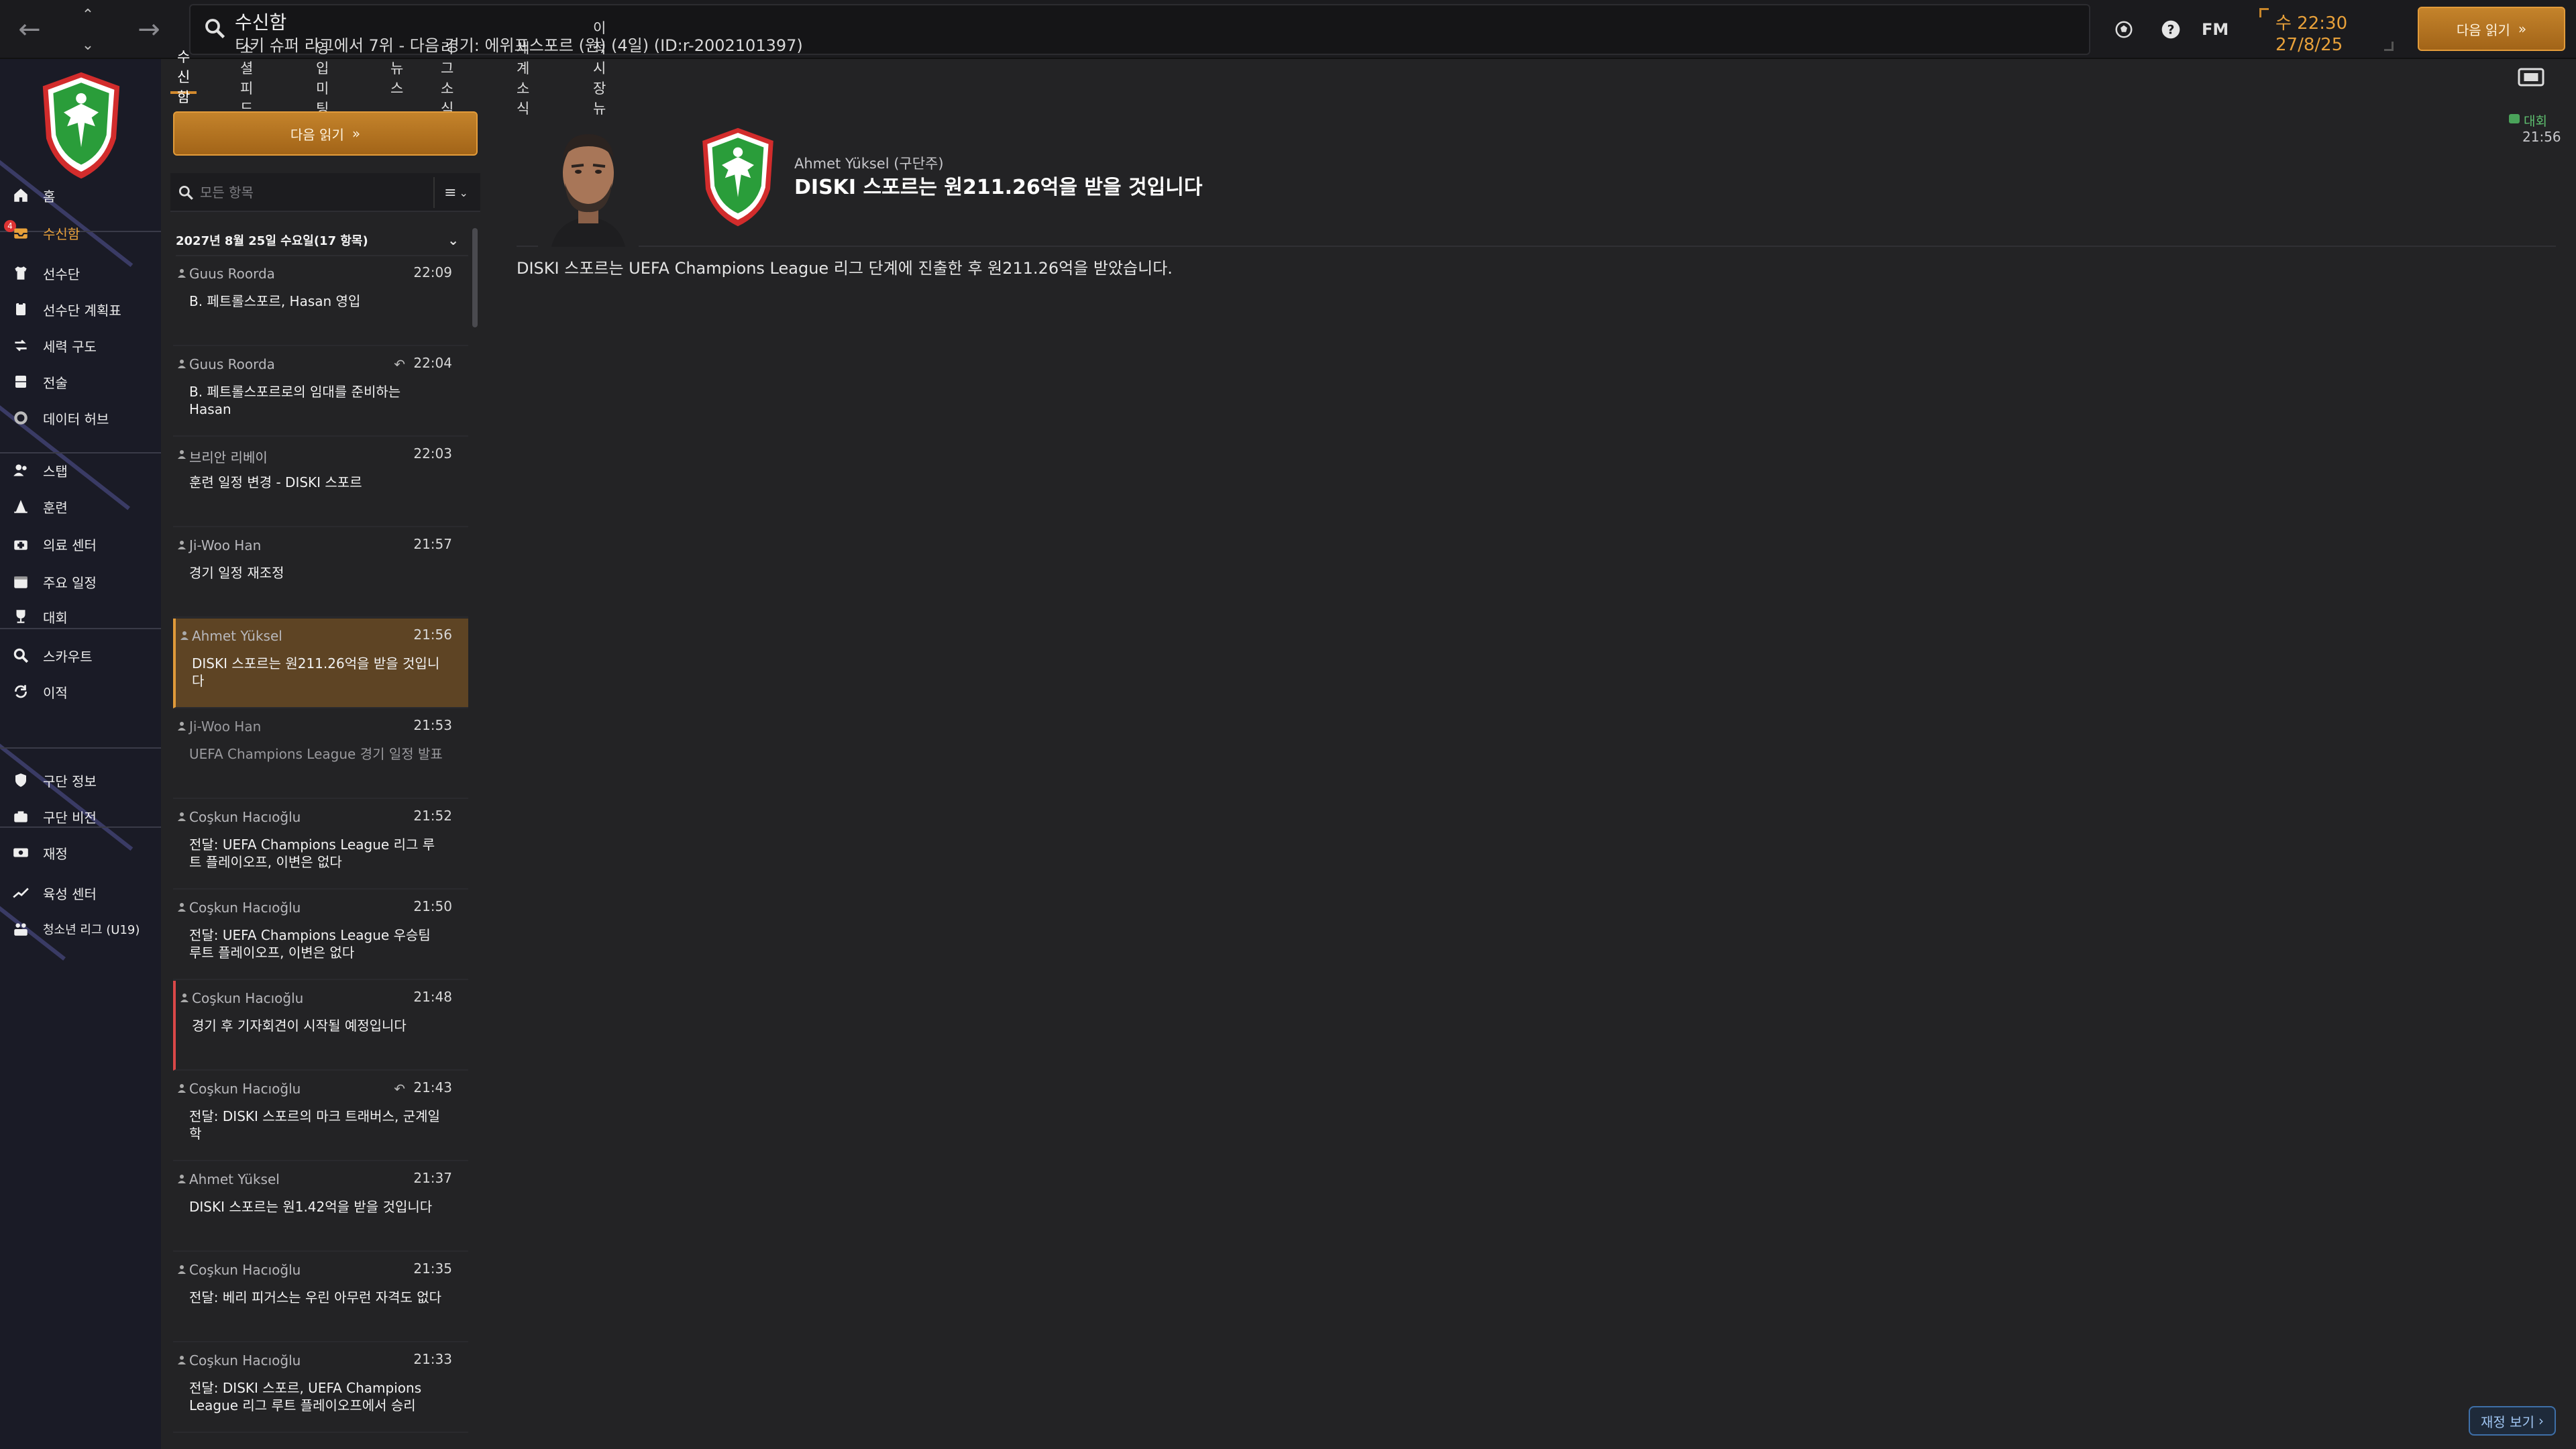  What do you see at coordinates (455, 192) in the screenshot?
I see `filter-dropdown-button: ≡ ⌄` at bounding box center [455, 192].